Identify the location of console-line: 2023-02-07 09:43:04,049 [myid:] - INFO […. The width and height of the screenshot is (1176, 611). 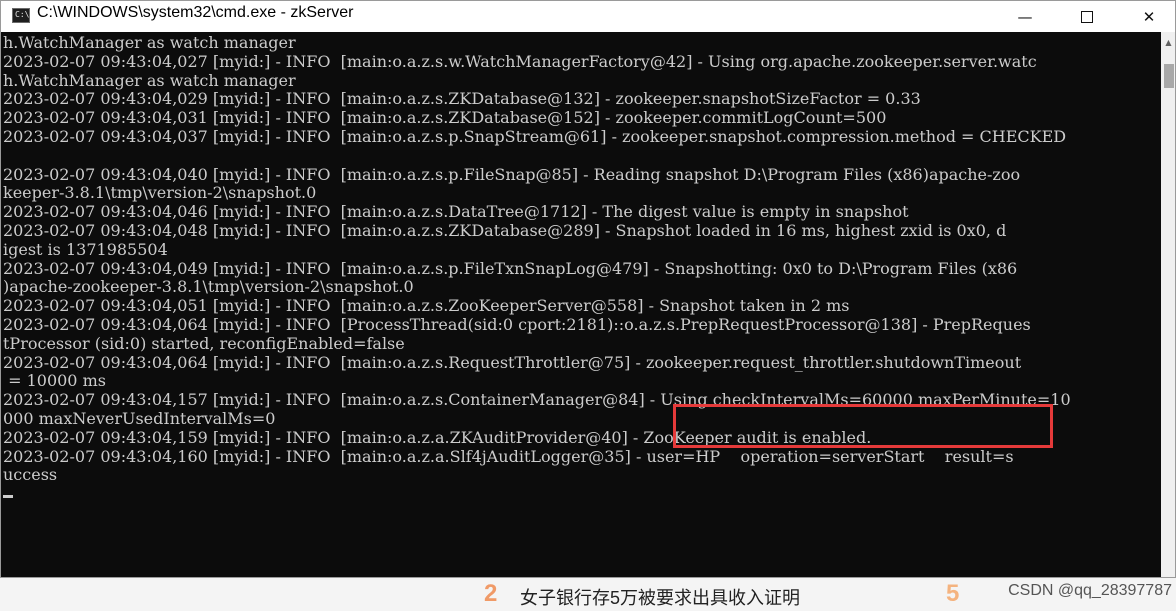
(510, 268).